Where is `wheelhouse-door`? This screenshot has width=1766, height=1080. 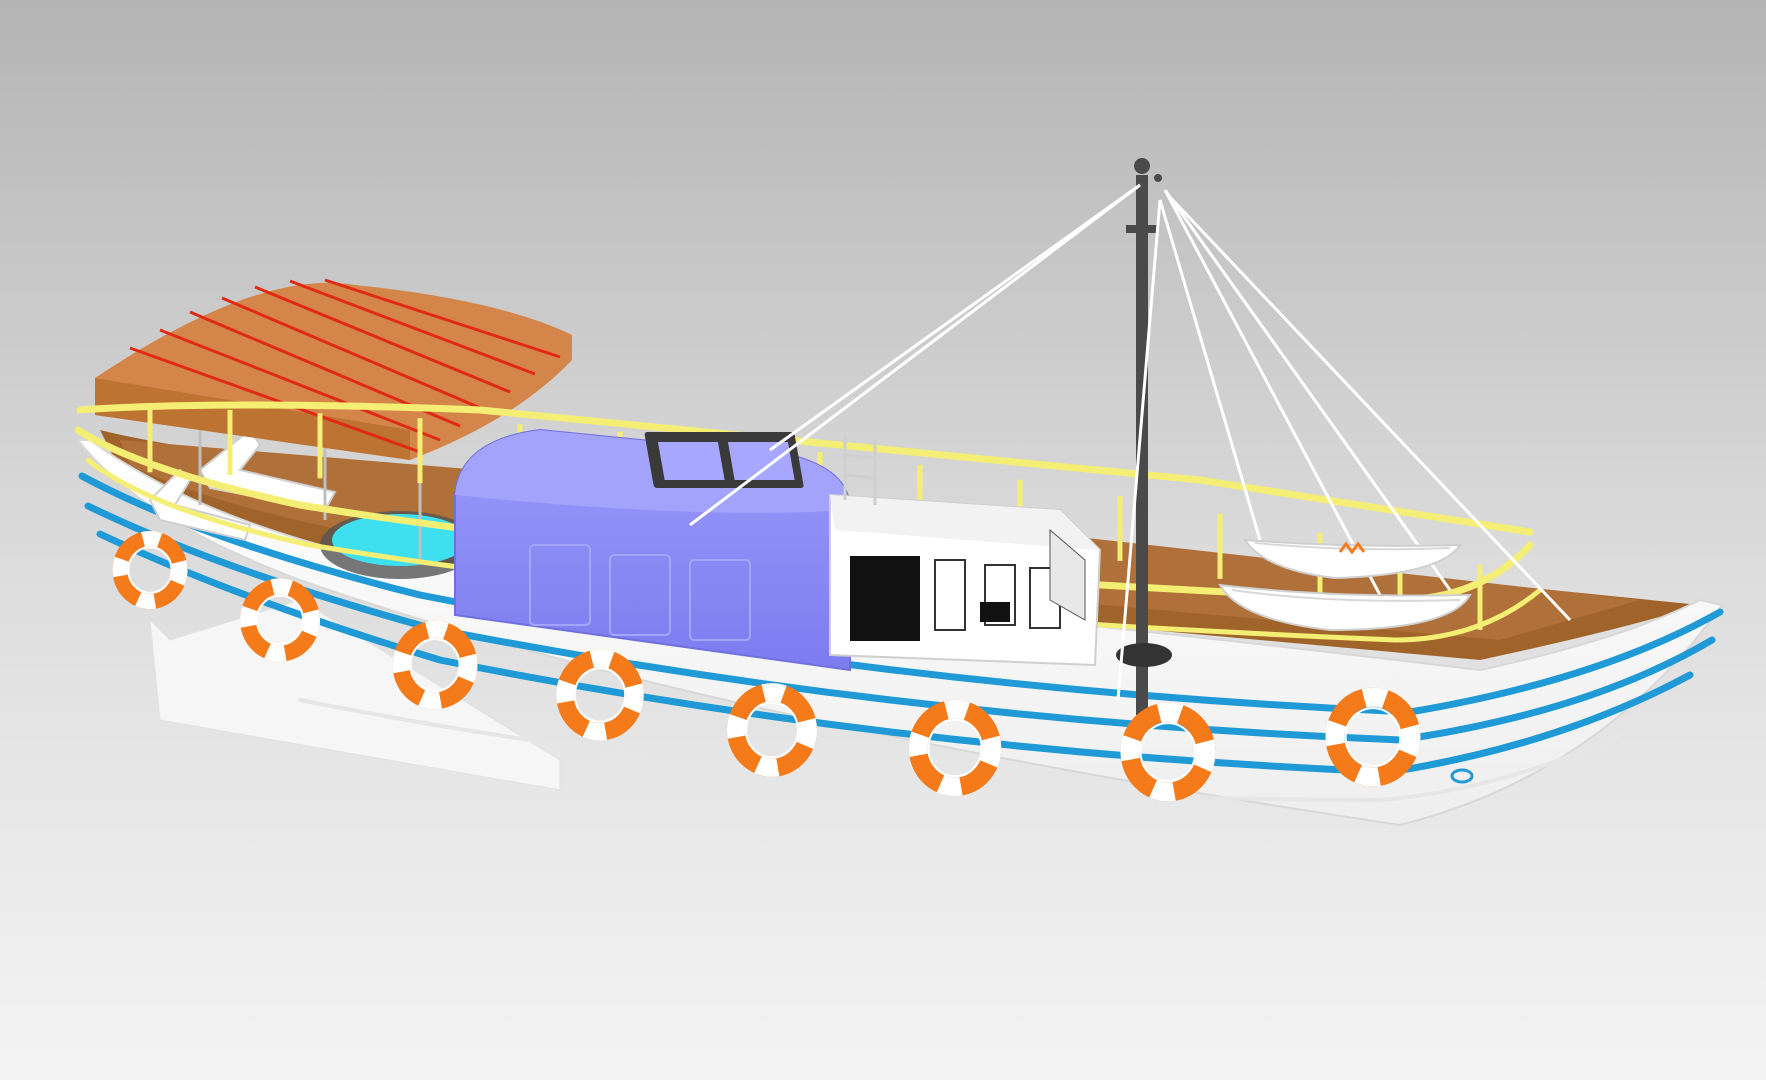
wheelhouse-door is located at coordinates (885, 598).